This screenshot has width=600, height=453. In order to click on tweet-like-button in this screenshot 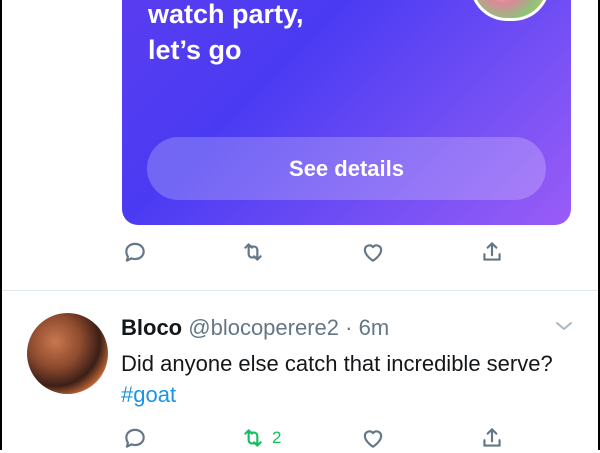, I will do `click(373, 438)`.